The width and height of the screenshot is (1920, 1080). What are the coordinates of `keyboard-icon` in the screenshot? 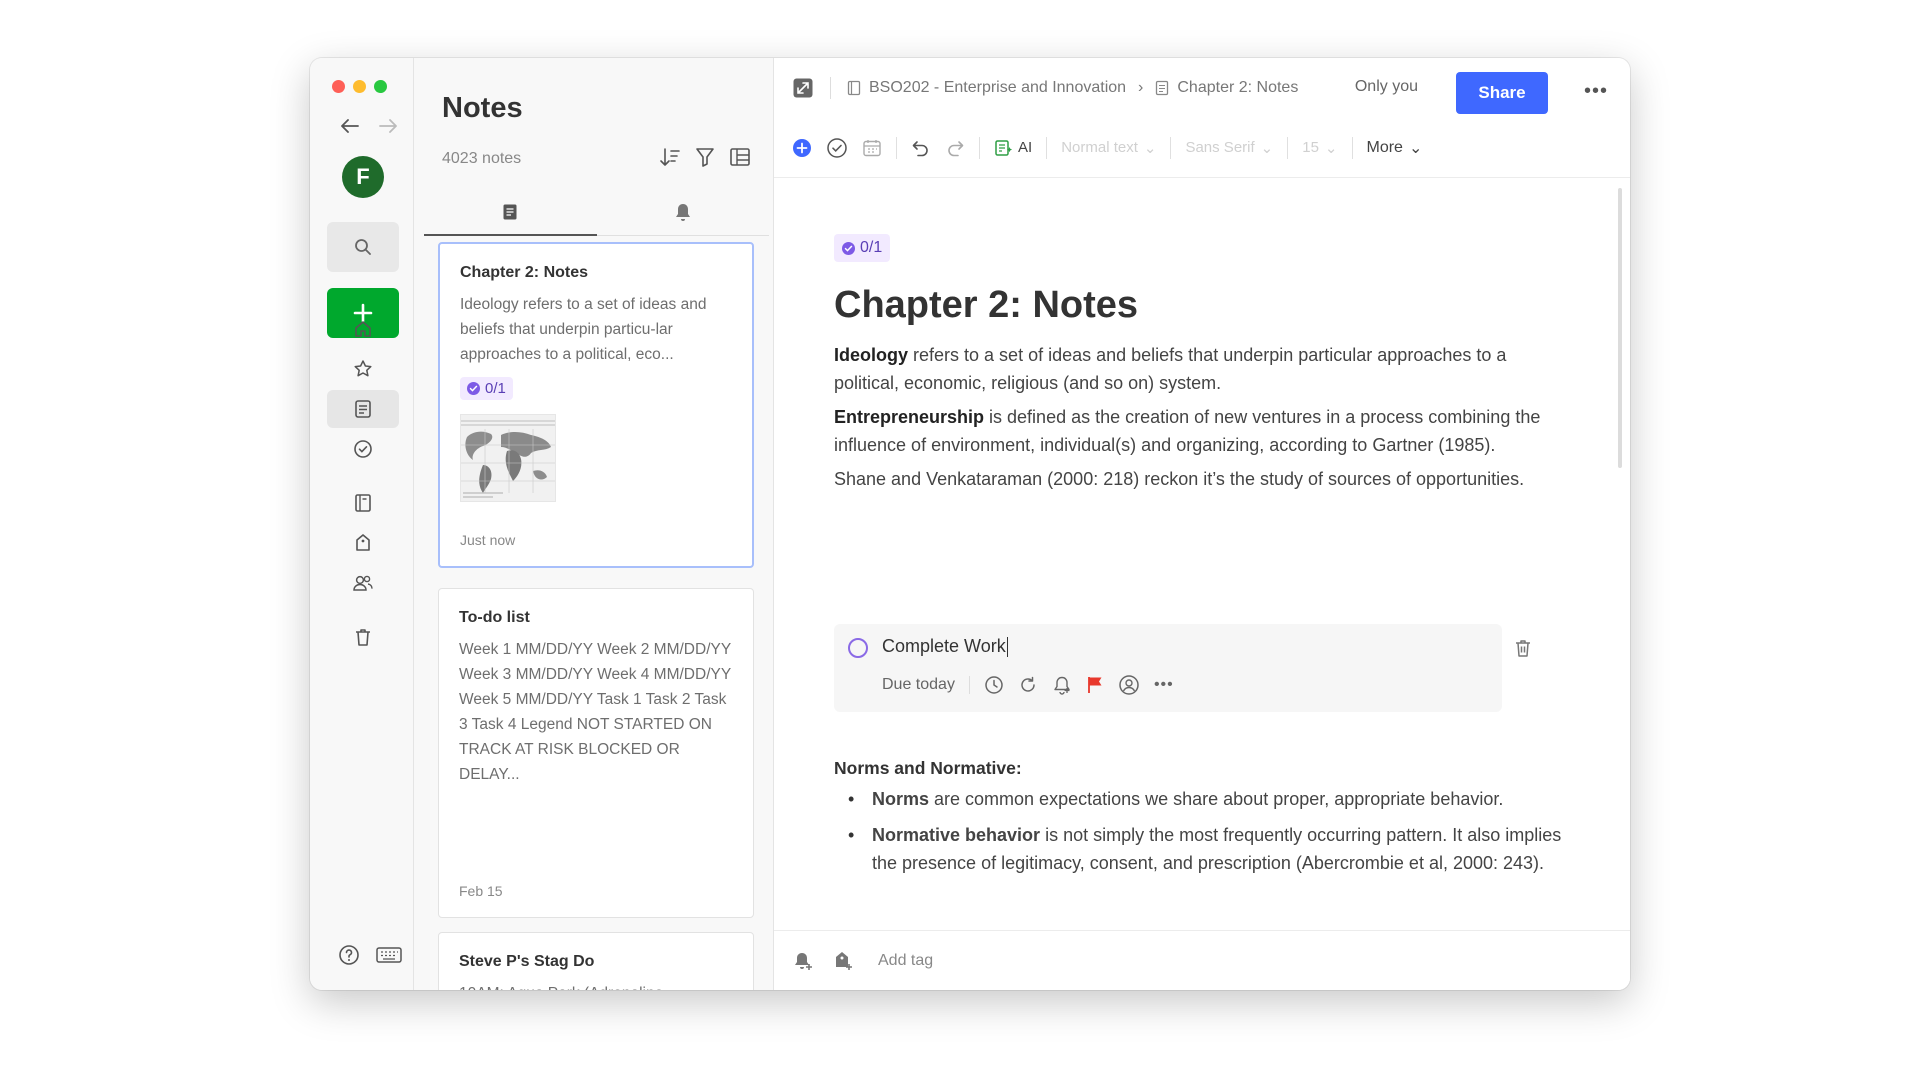 It's located at (389, 955).